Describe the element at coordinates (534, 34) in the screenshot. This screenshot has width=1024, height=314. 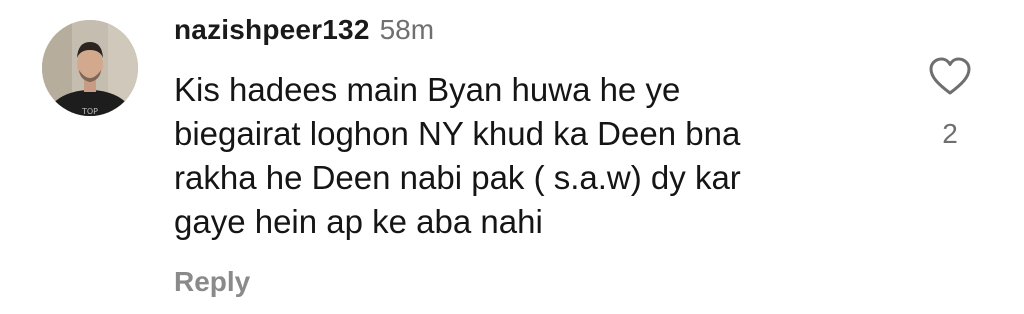
I see `comment-meta: nazishpeer132 58m` at that location.